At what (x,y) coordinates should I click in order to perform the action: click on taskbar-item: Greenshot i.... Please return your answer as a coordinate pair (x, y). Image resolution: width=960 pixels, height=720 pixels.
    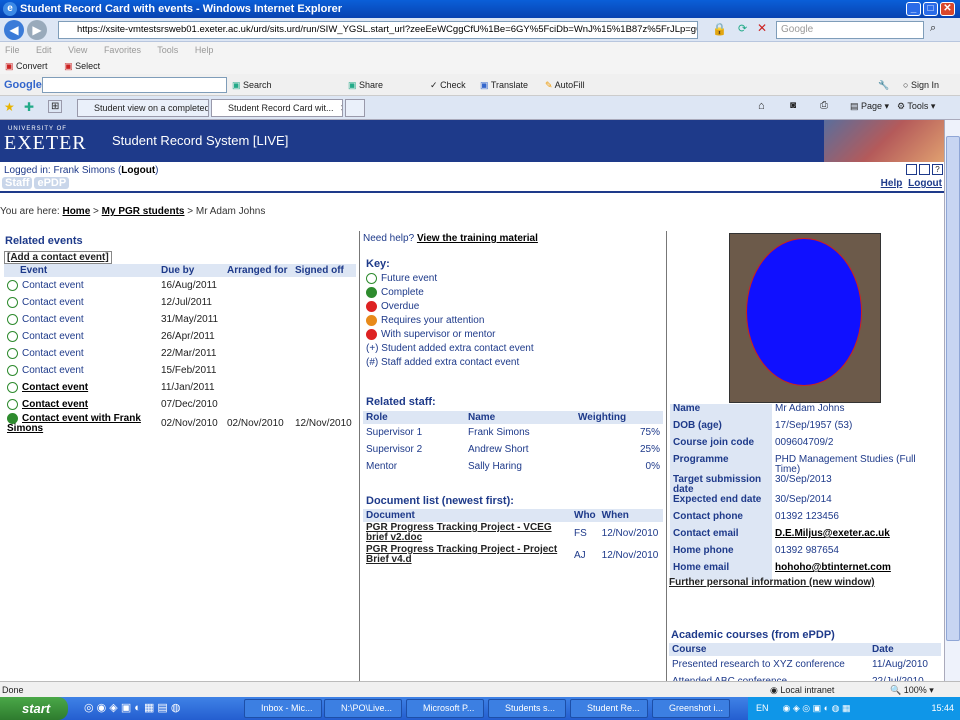
    Looking at the image, I should click on (691, 708).